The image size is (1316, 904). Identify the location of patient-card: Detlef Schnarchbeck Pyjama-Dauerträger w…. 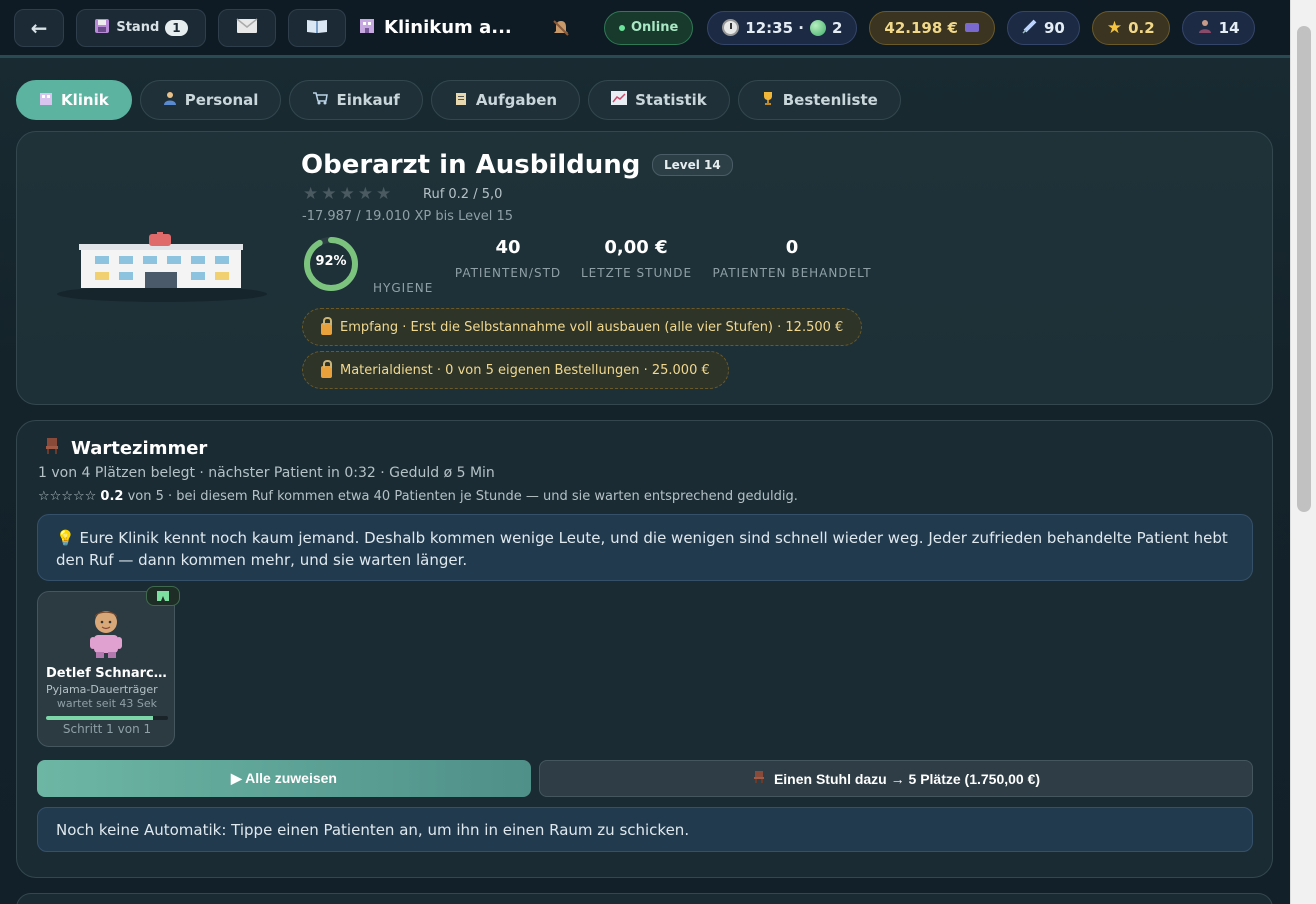
(108, 666).